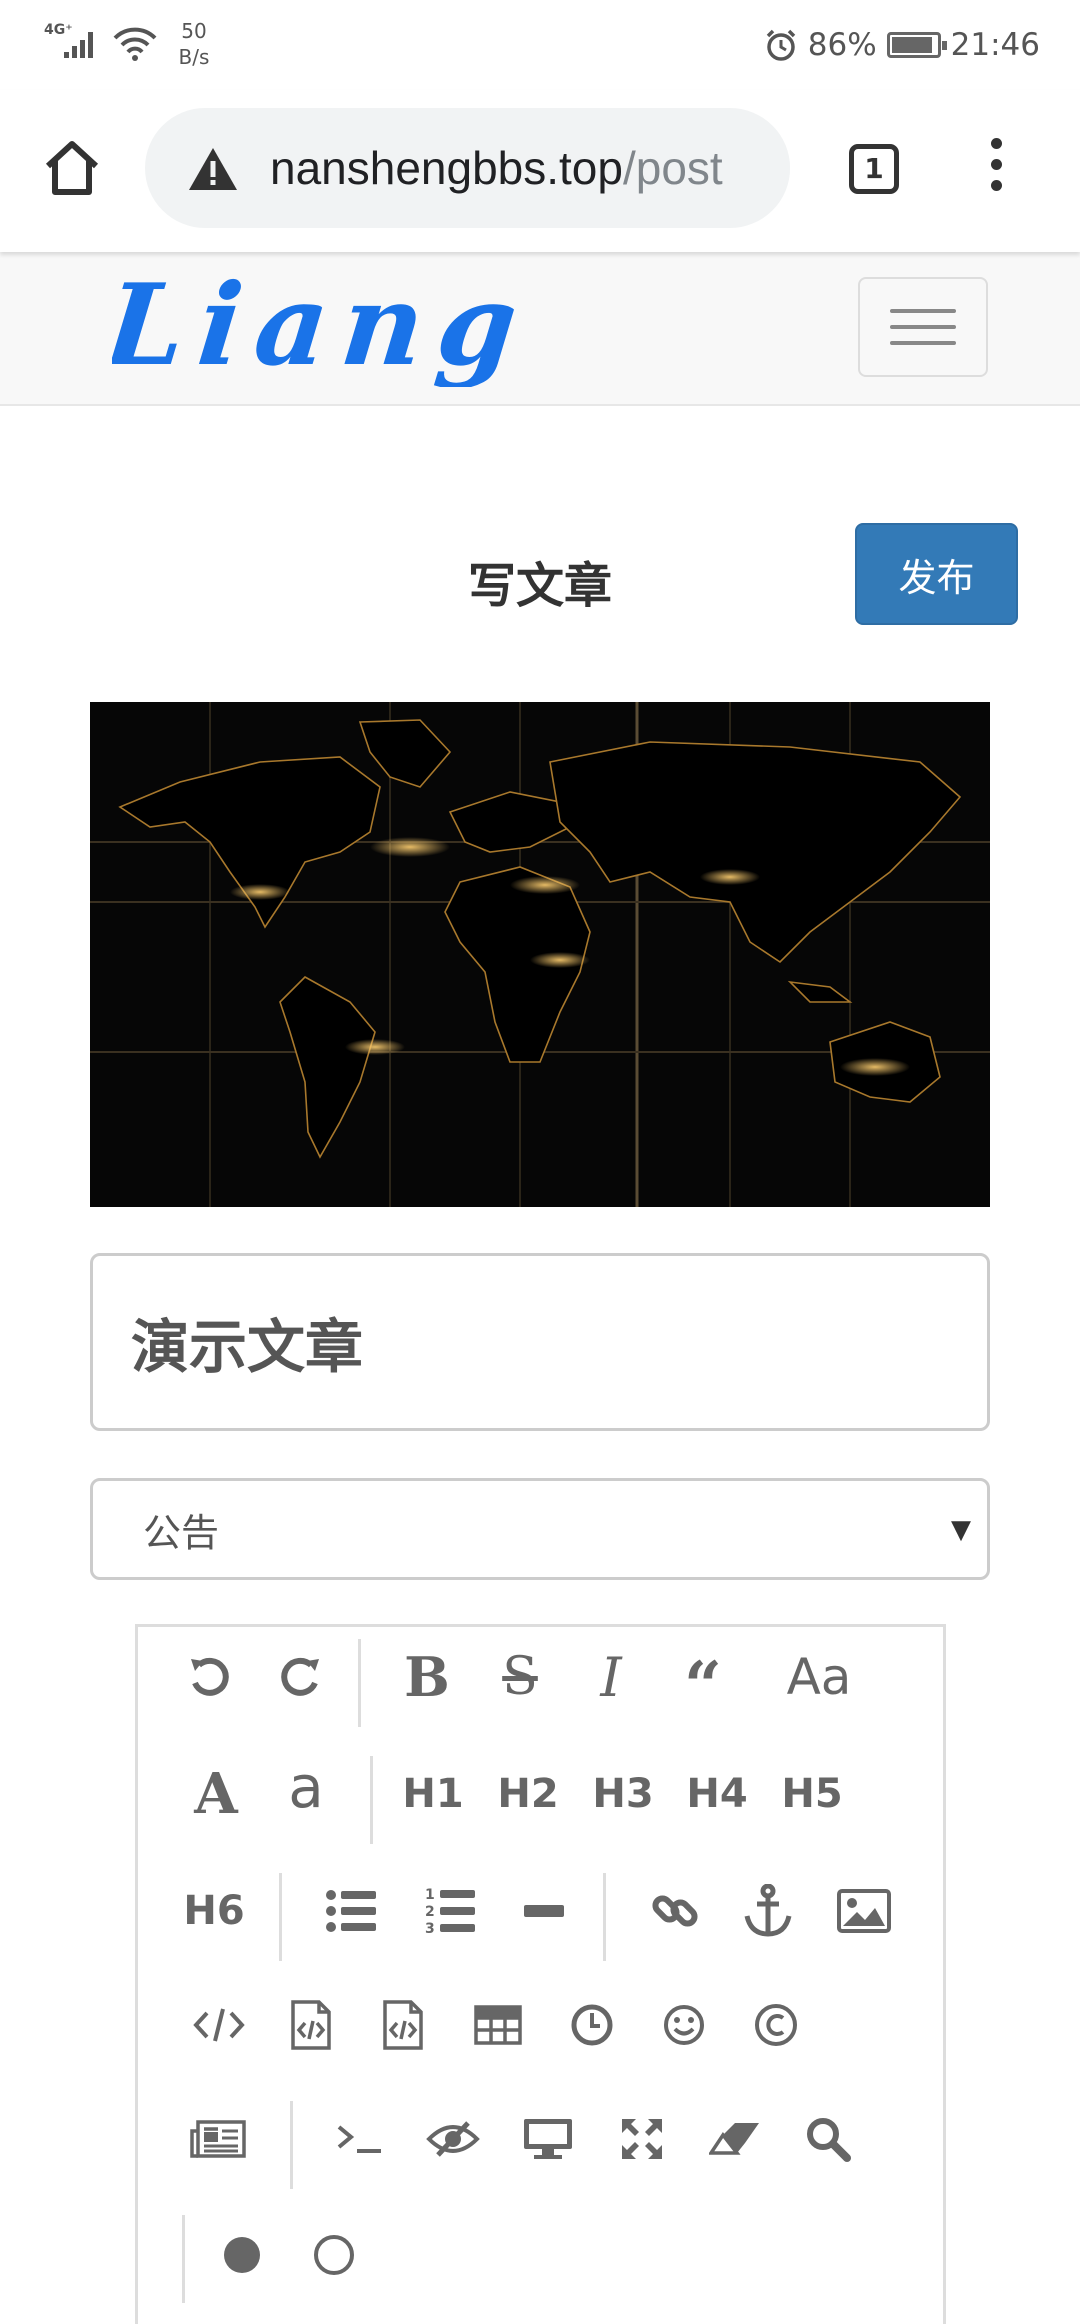  I want to click on url-host: nanshengbbs.top, so click(446, 168).